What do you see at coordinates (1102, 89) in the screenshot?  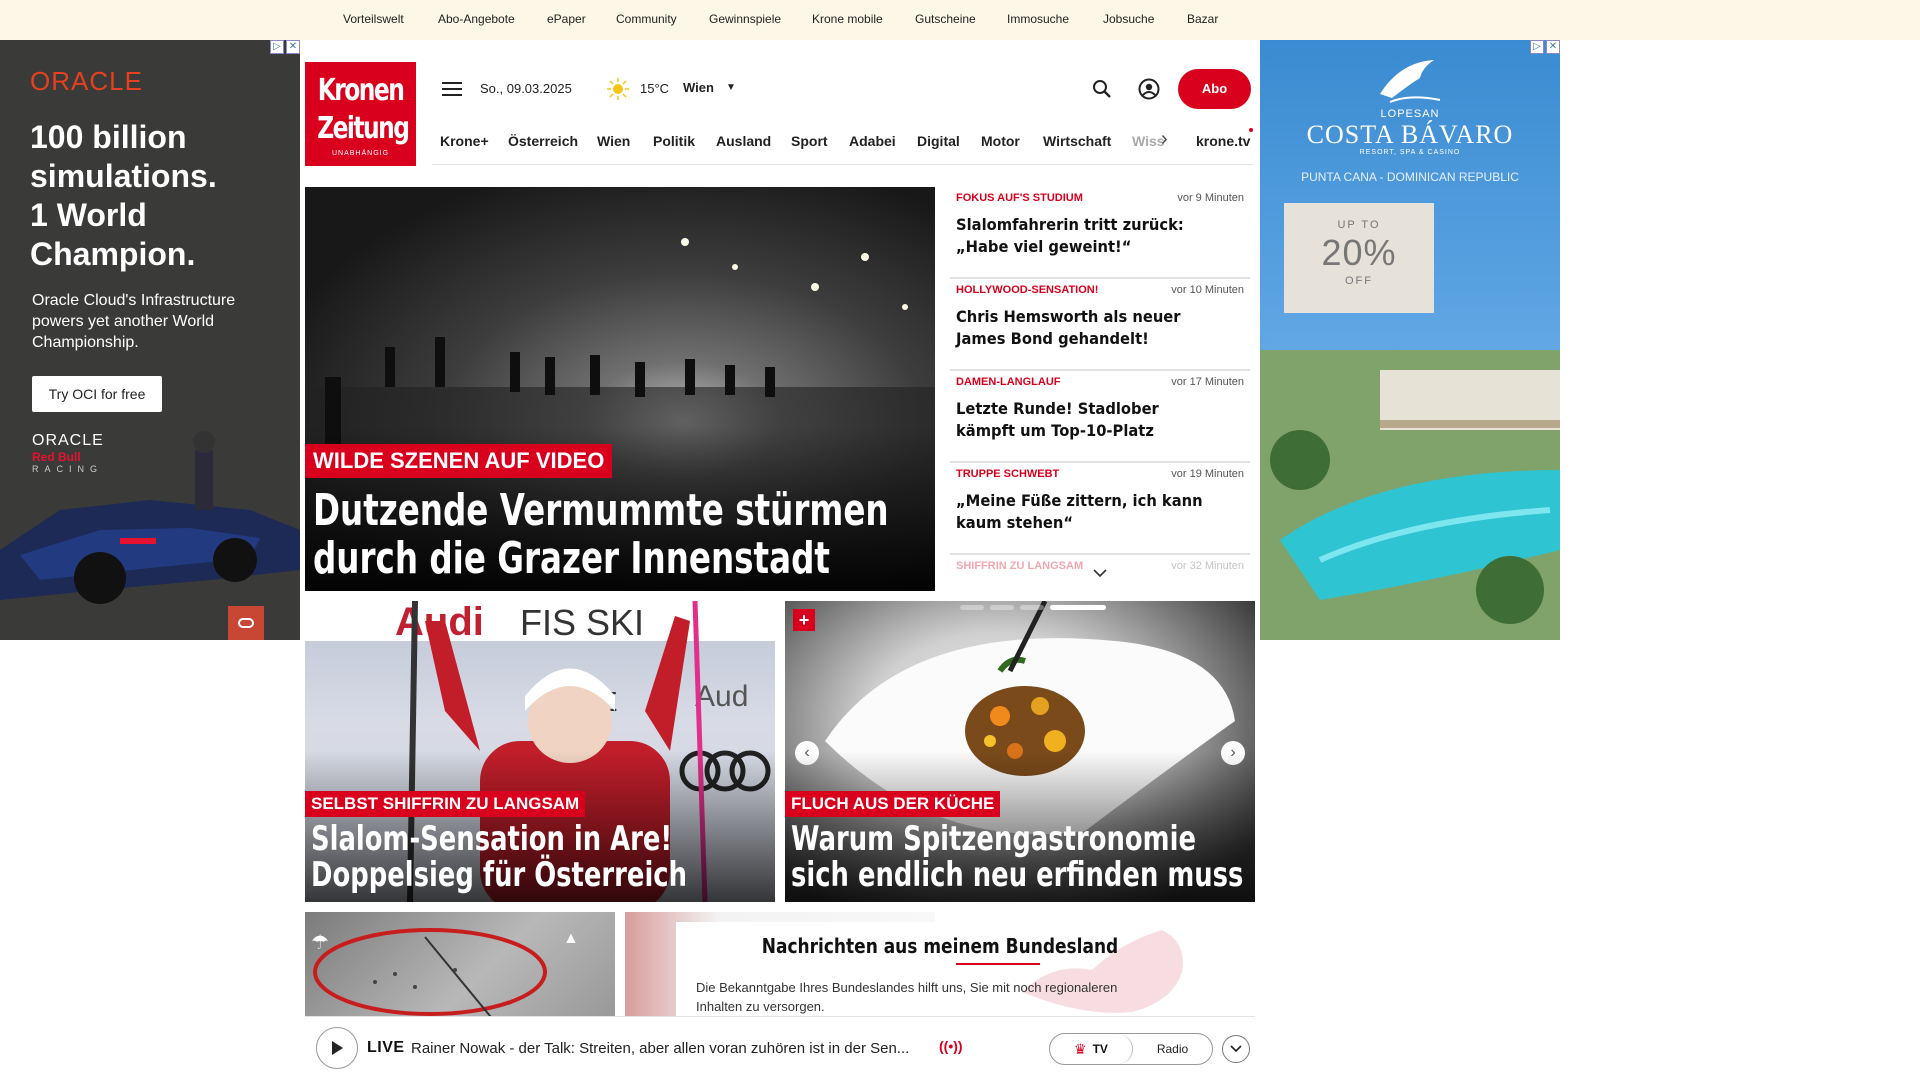 I see `search-icon` at bounding box center [1102, 89].